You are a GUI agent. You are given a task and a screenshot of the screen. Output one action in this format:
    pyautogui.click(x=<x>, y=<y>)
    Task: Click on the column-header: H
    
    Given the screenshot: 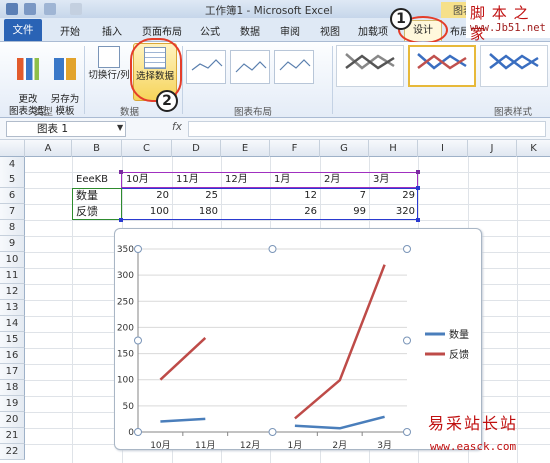 What is the action you would take?
    pyautogui.click(x=393, y=148)
    